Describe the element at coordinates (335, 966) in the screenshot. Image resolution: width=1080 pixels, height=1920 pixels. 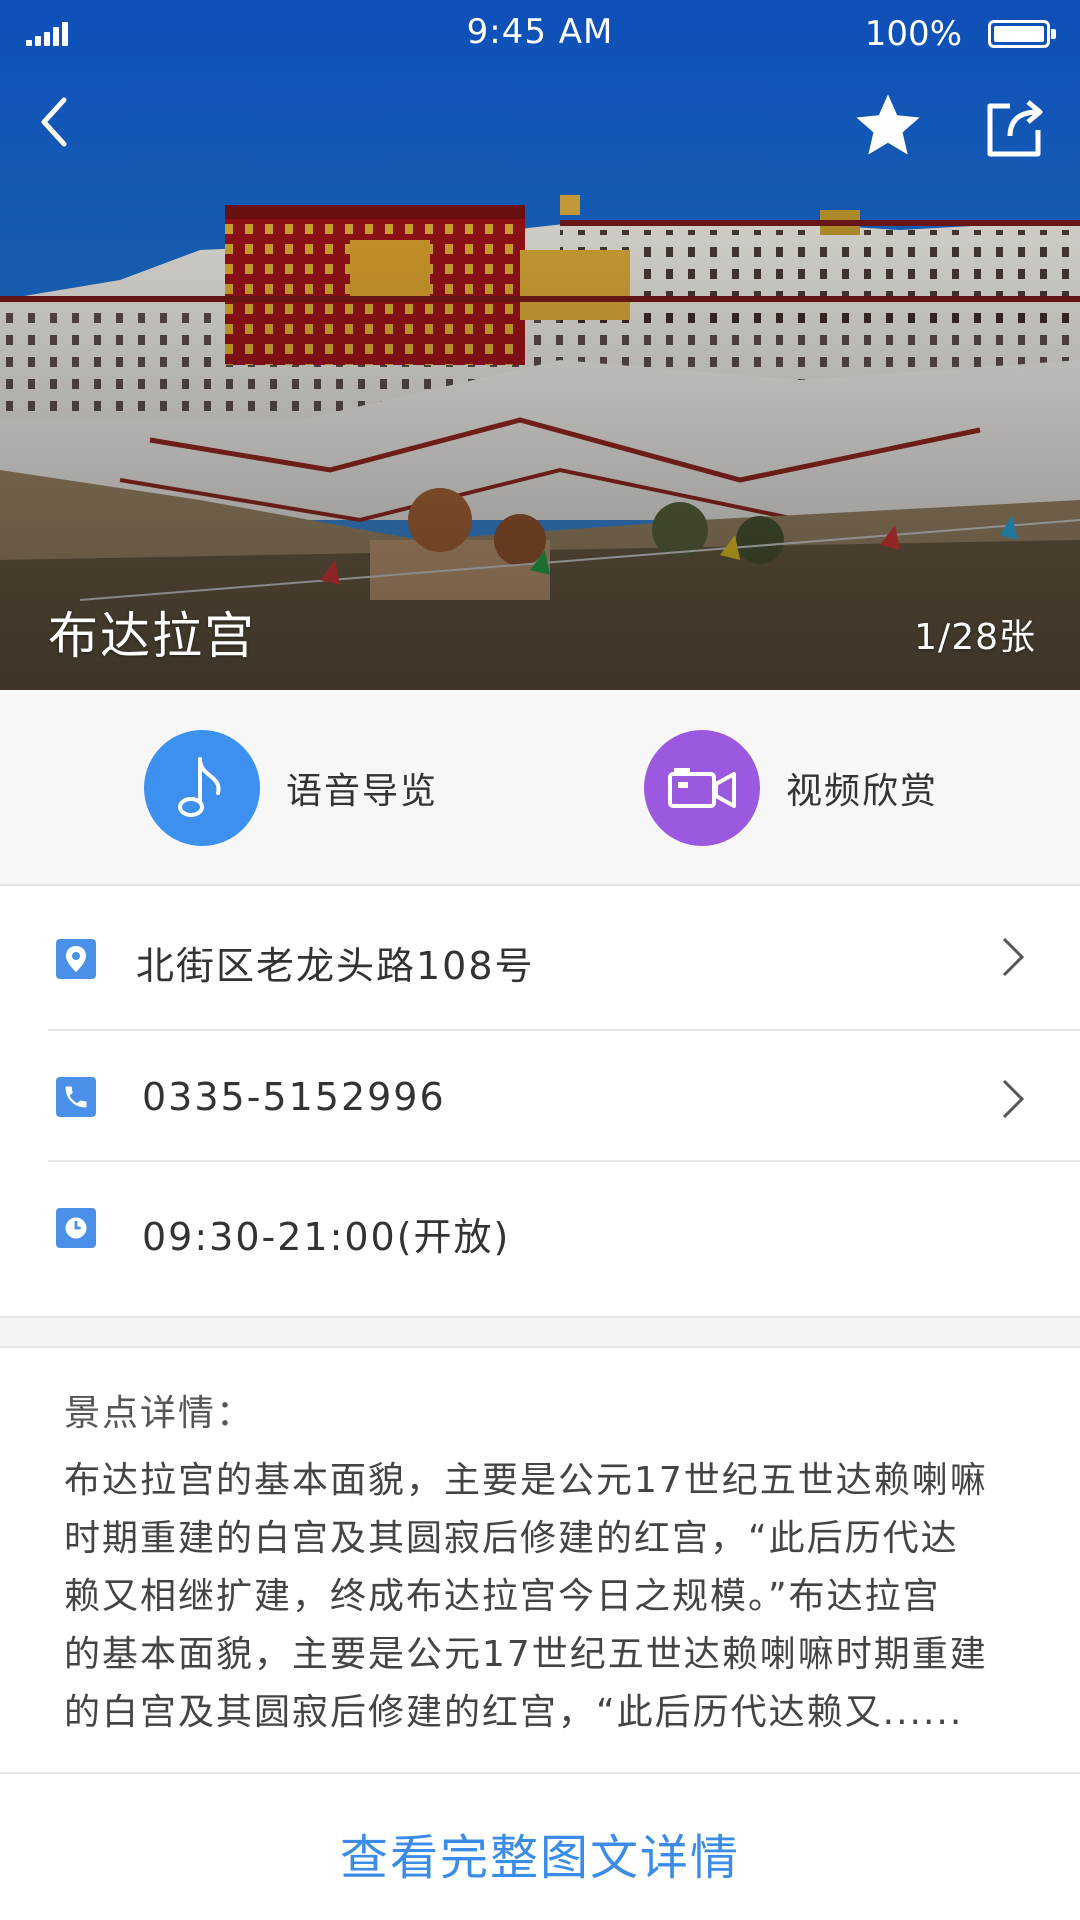
I see `address-text: 北街区老龙头路108号` at that location.